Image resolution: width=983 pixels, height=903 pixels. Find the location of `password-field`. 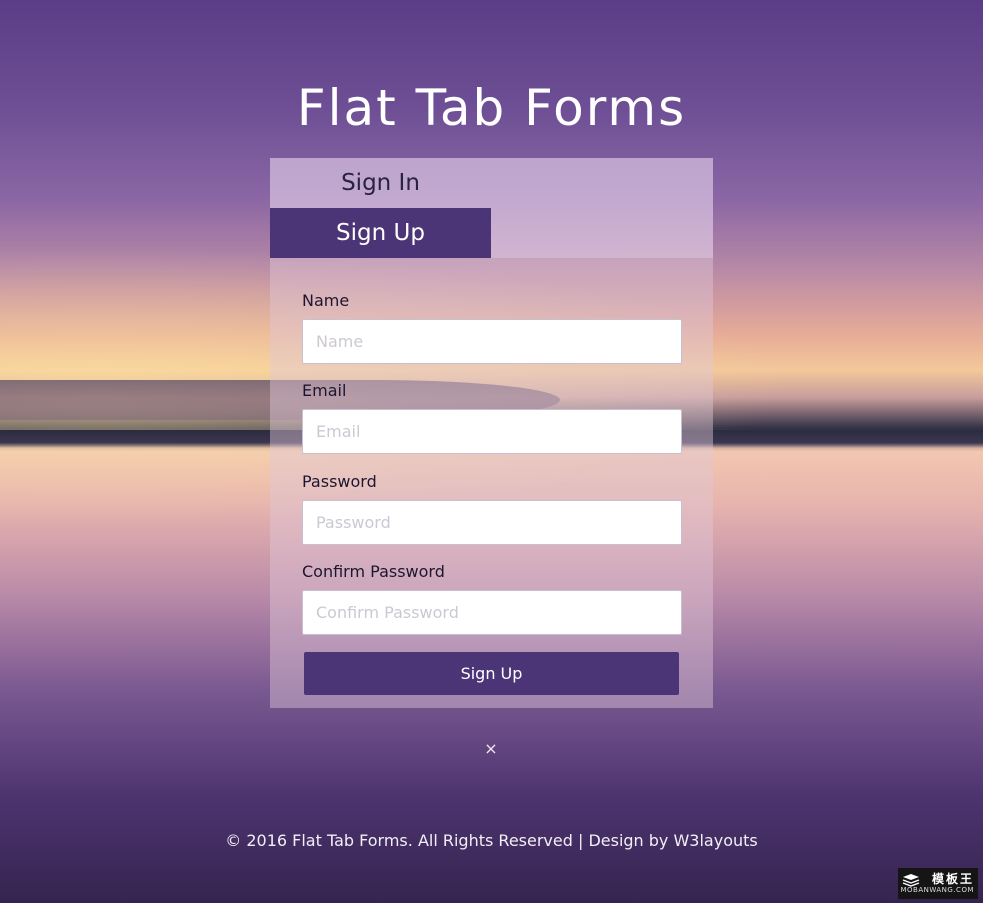

password-field is located at coordinates (492, 522).